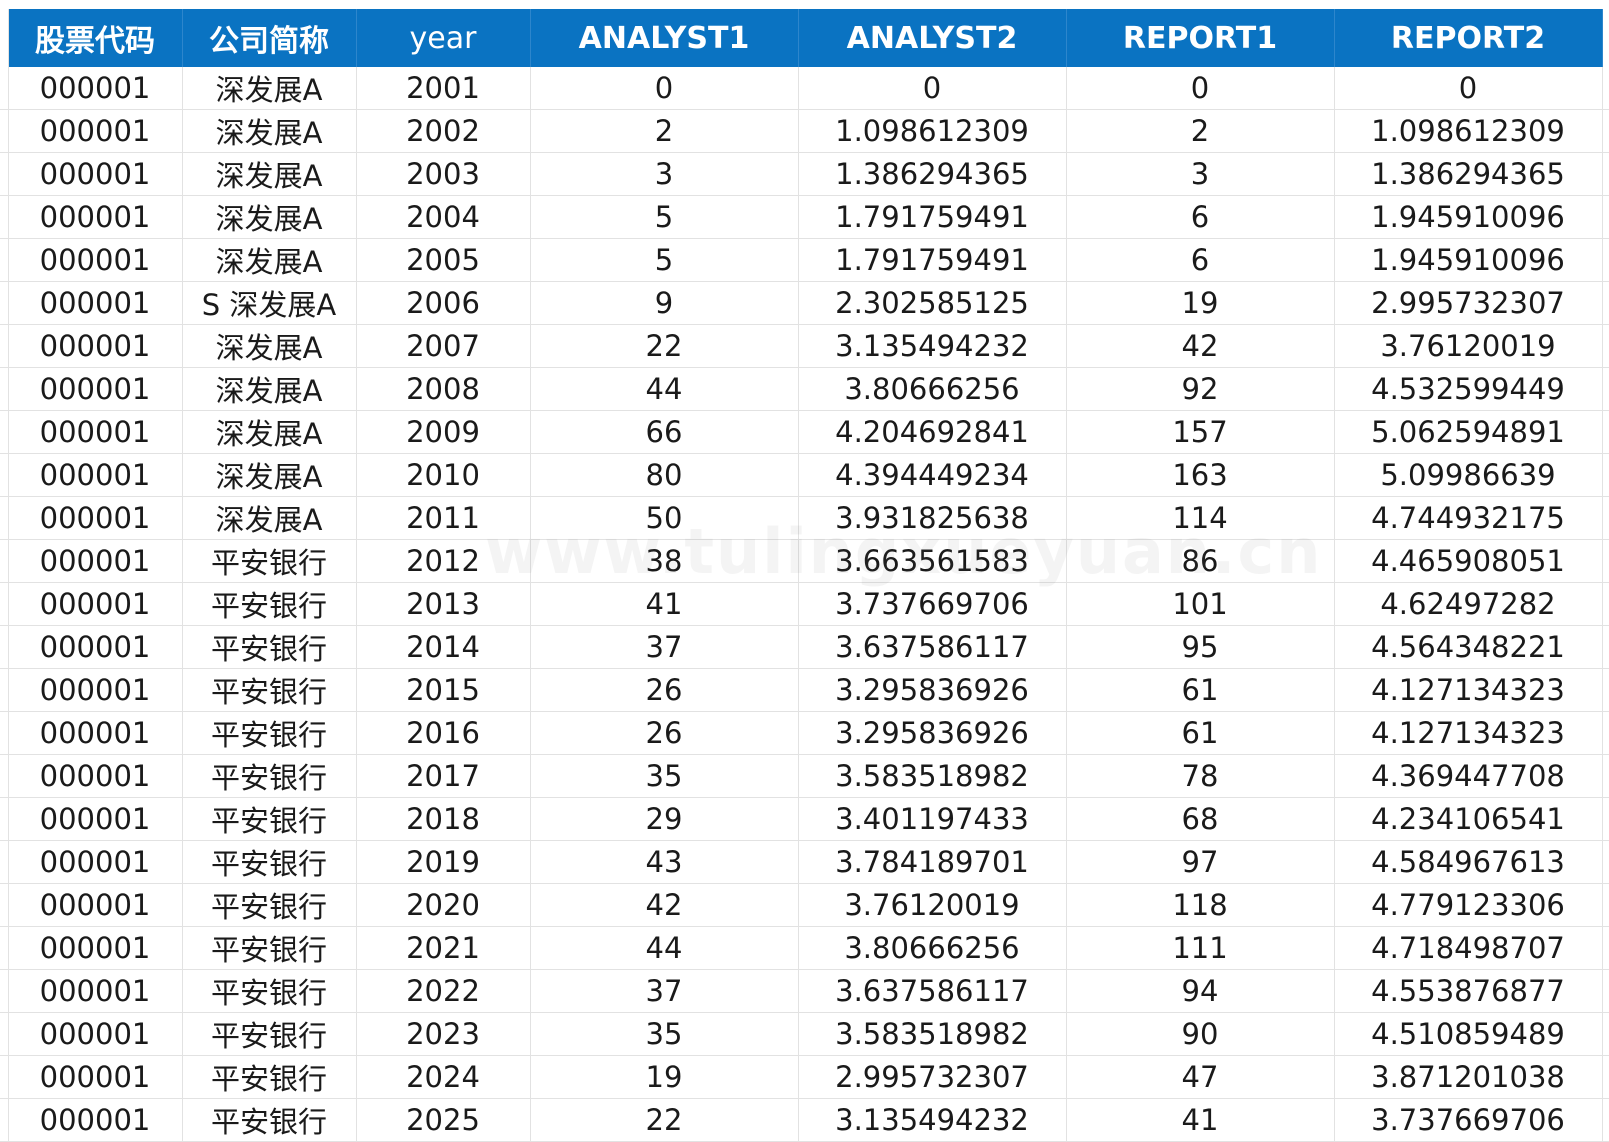 Image resolution: width=1609 pixels, height=1142 pixels. What do you see at coordinates (664, 690) in the screenshot?
I see `cell-analyst1: 26` at bounding box center [664, 690].